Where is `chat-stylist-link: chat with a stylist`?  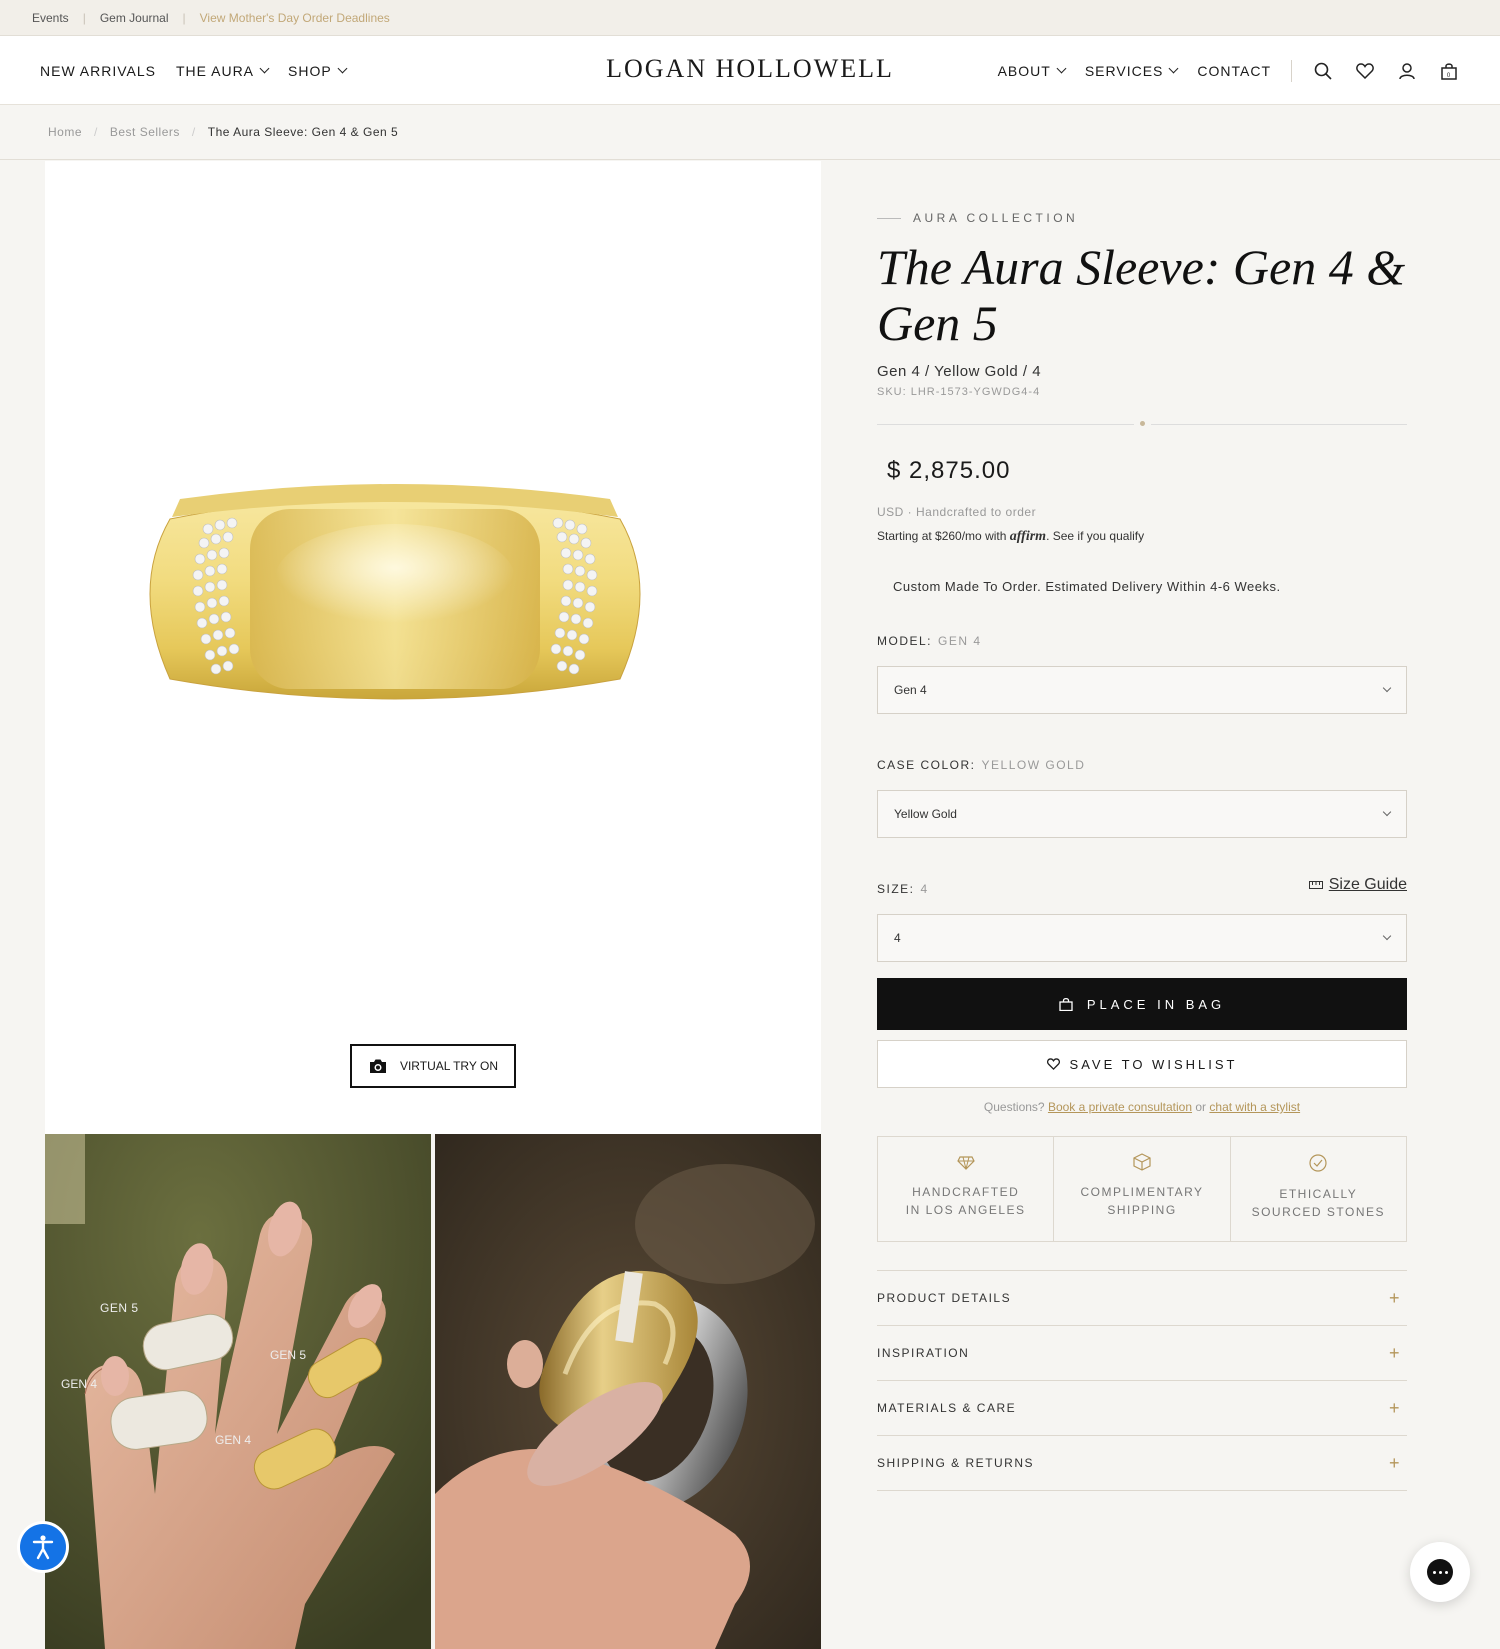 chat-stylist-link: chat with a stylist is located at coordinates (1254, 1107).